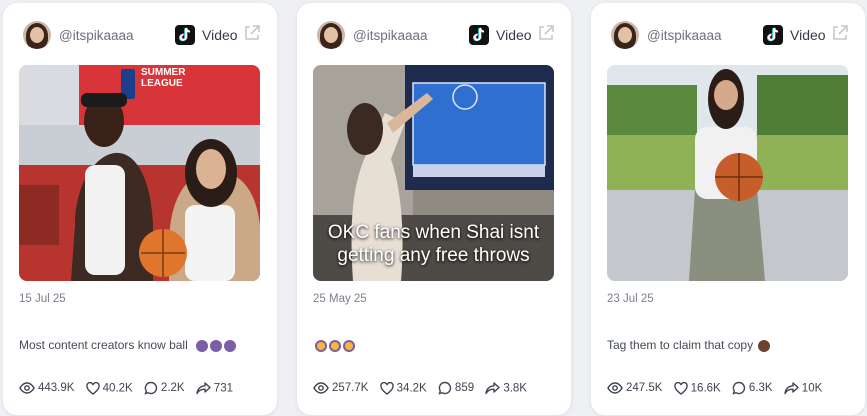 The height and width of the screenshot is (416, 867). Describe the element at coordinates (139, 173) in the screenshot. I see `video-thumbnail: SUMMER LEAGUE` at that location.